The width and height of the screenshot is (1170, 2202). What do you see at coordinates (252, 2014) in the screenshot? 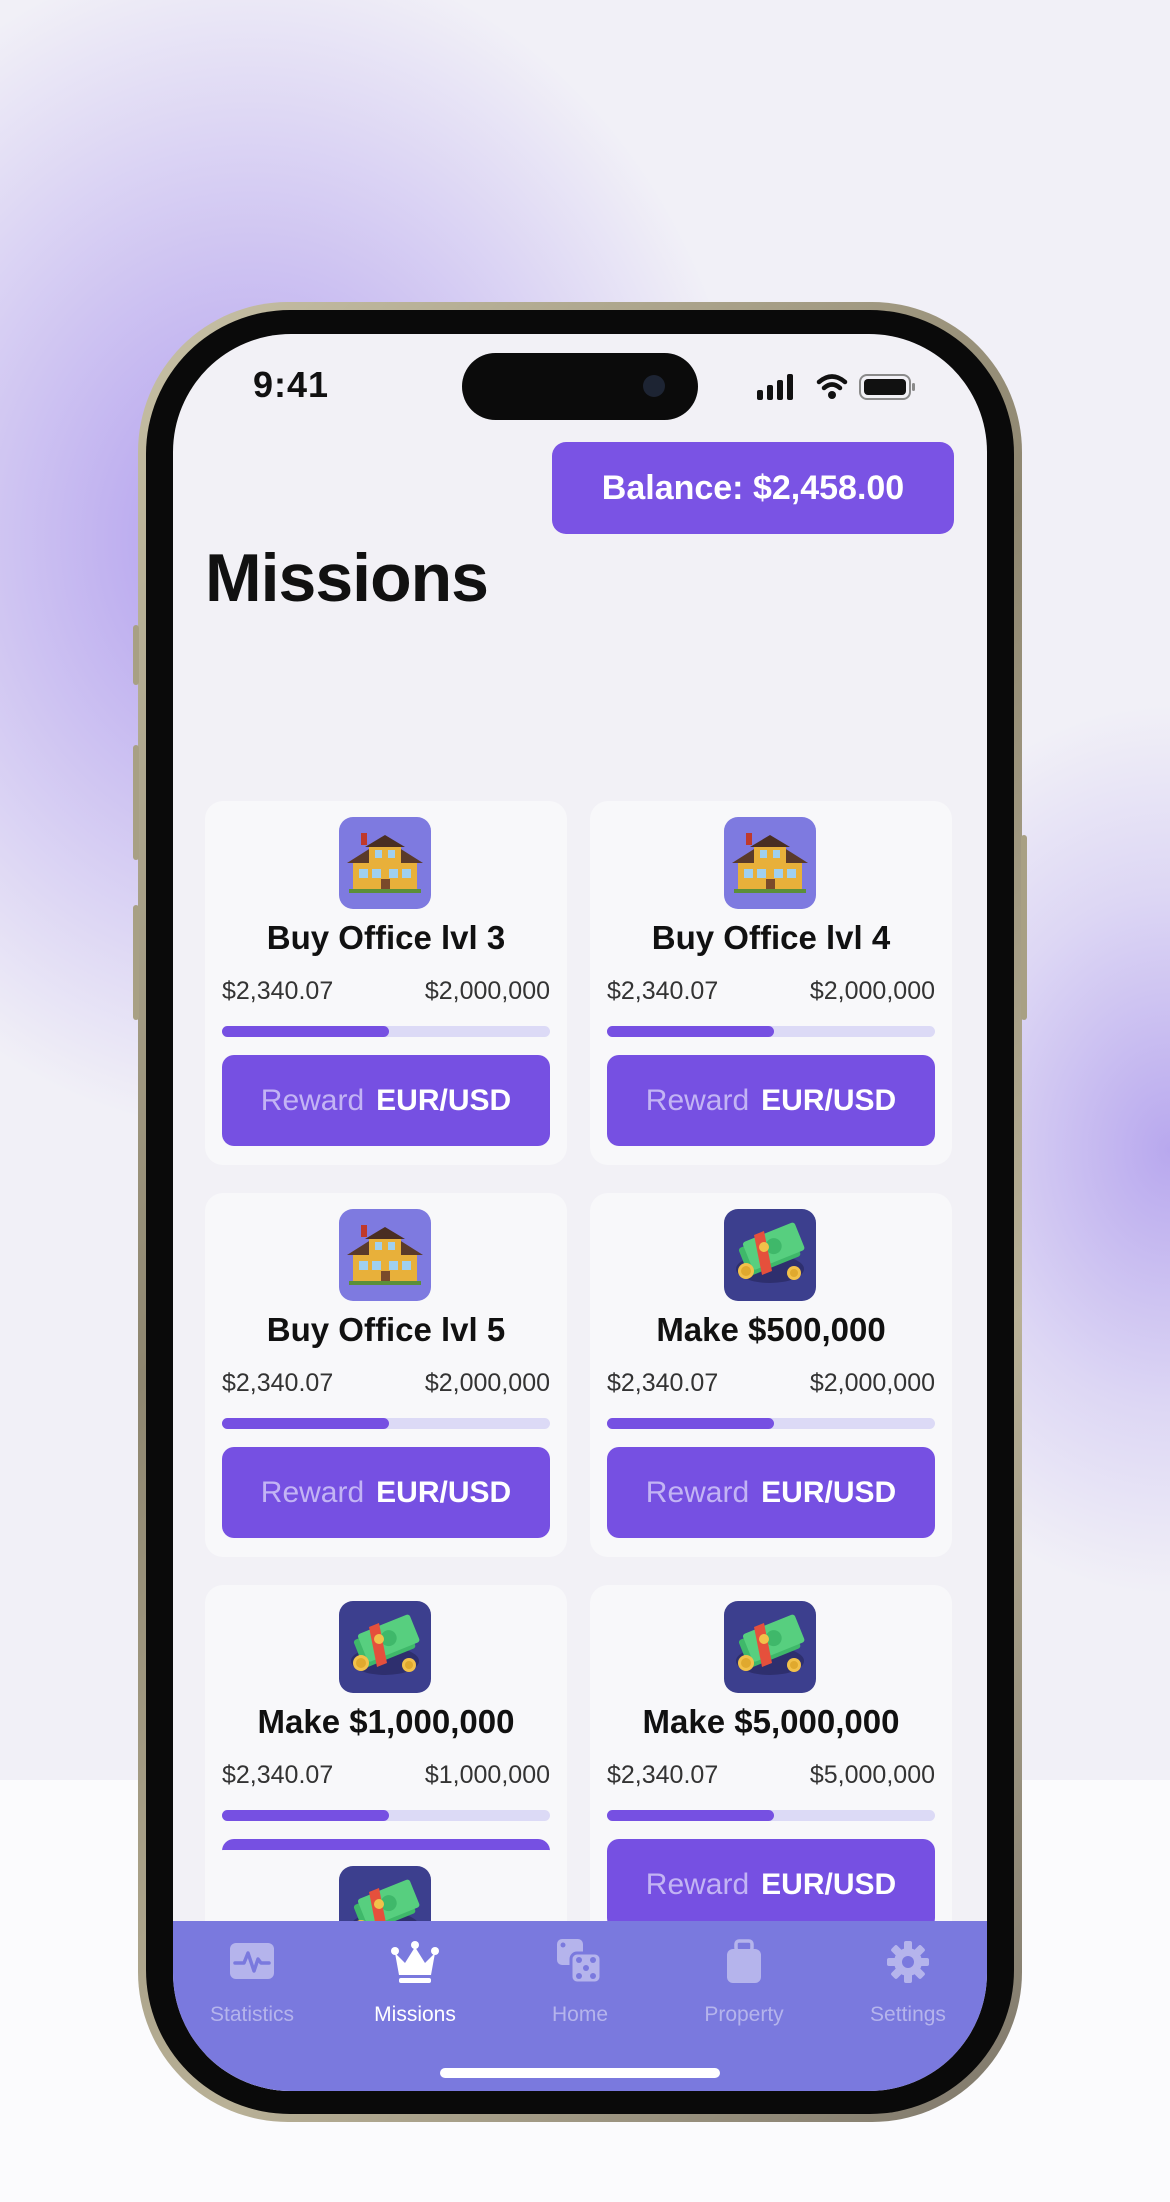
I see `tab-label: Statistics` at bounding box center [252, 2014].